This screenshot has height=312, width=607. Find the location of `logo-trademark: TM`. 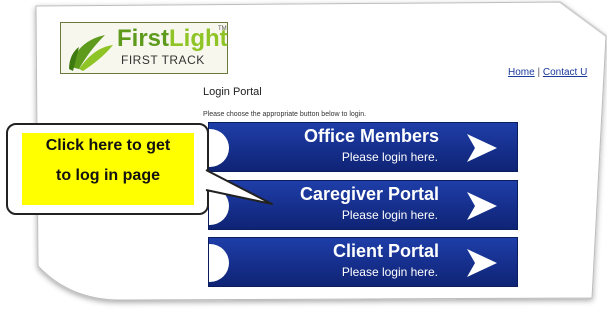

logo-trademark: TM is located at coordinates (222, 29).